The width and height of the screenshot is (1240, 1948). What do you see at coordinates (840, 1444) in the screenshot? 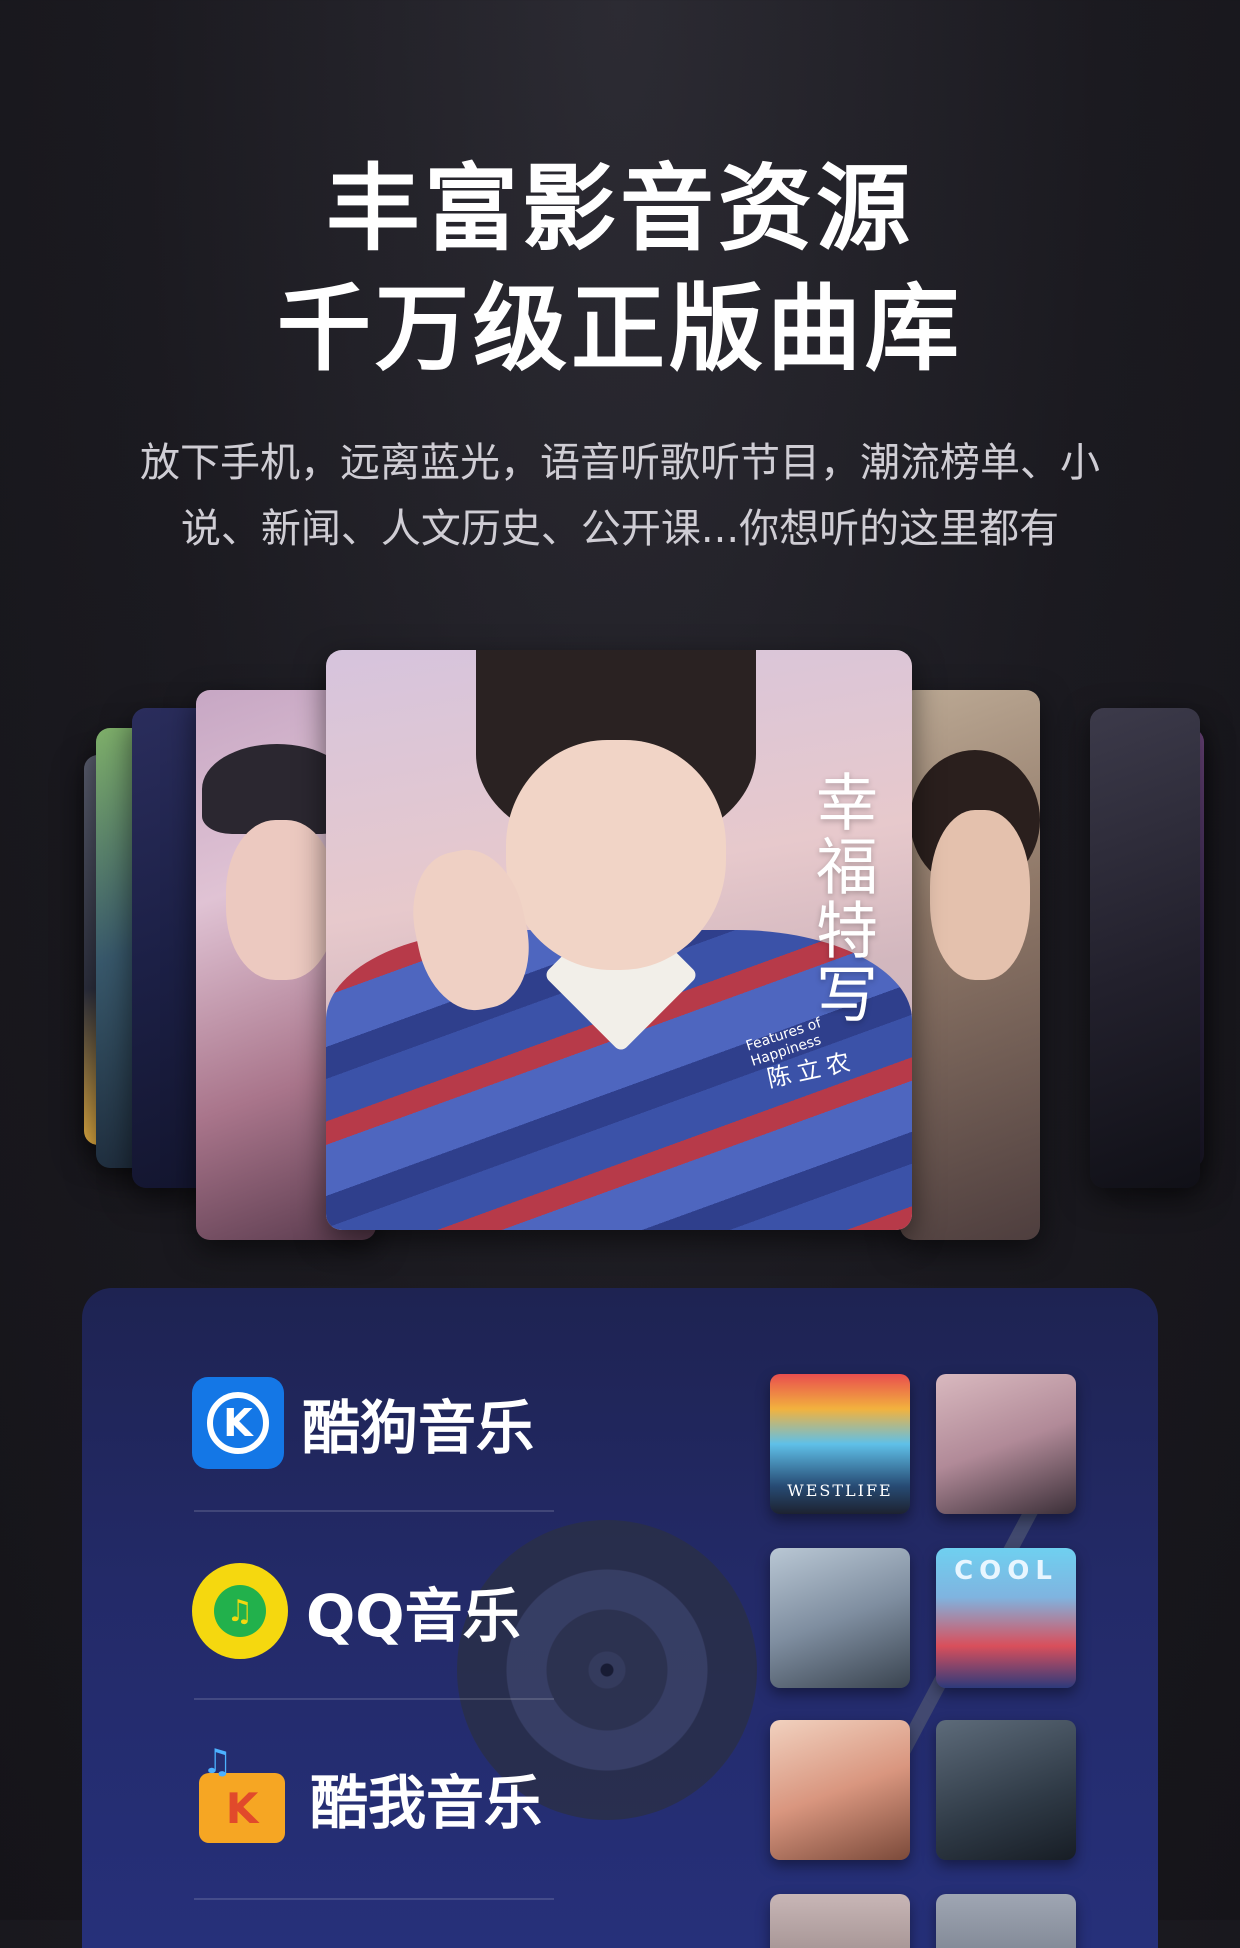
I see `album-thumbnail: WESTLIFE` at bounding box center [840, 1444].